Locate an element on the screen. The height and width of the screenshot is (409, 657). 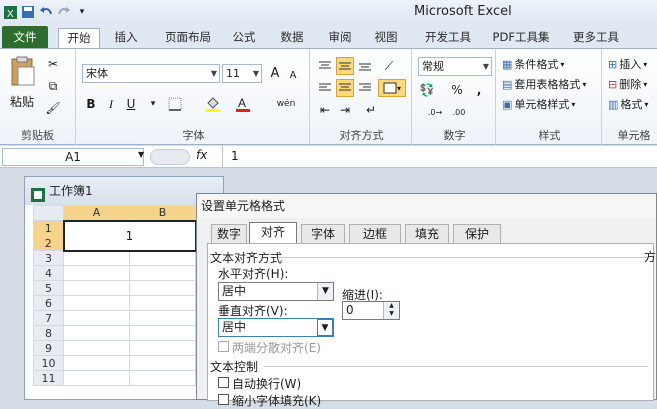
grow-font-button: A is located at coordinates (275, 73).